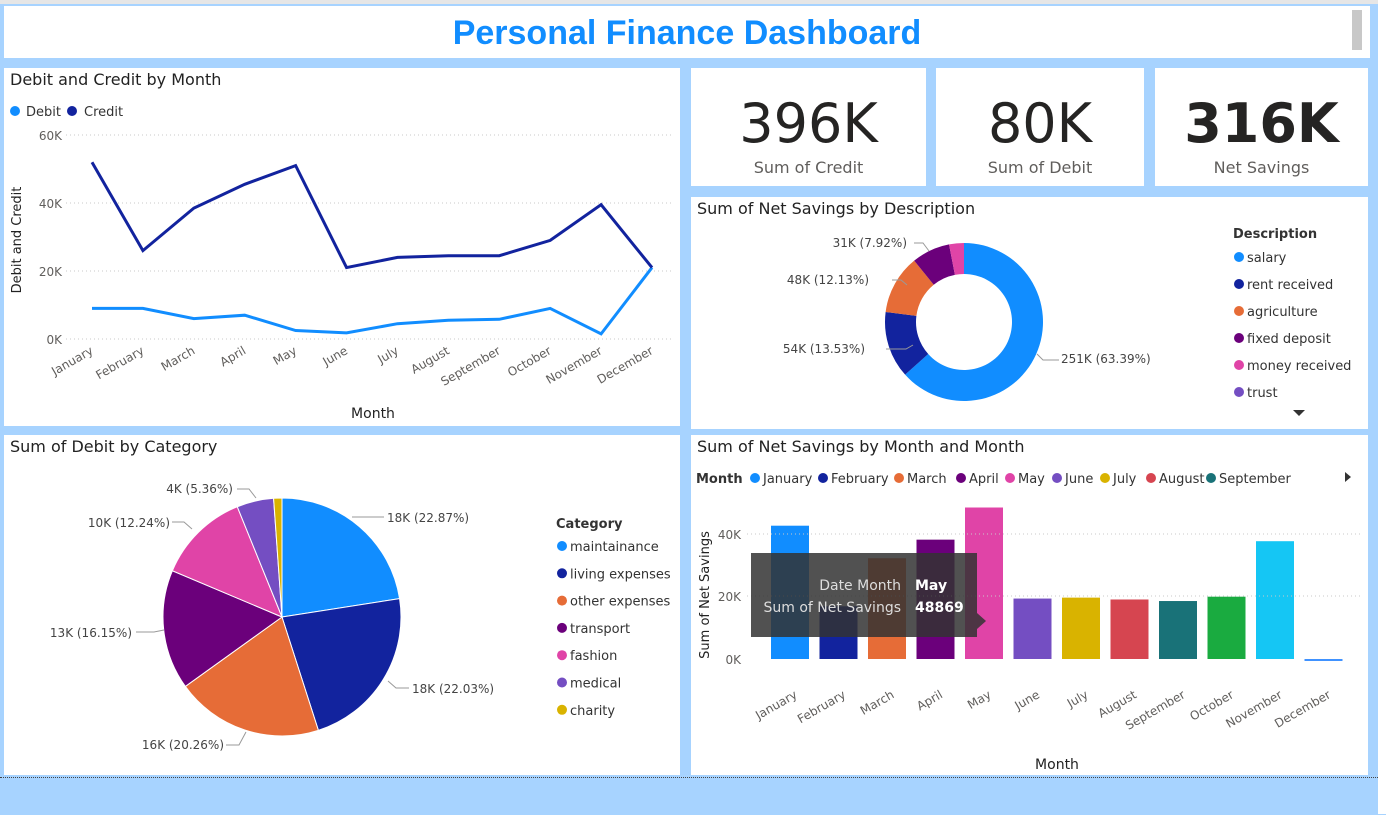  Describe the element at coordinates (1261, 127) in the screenshot. I see `kpi-card-net-savings: 316K Net Savings` at that location.